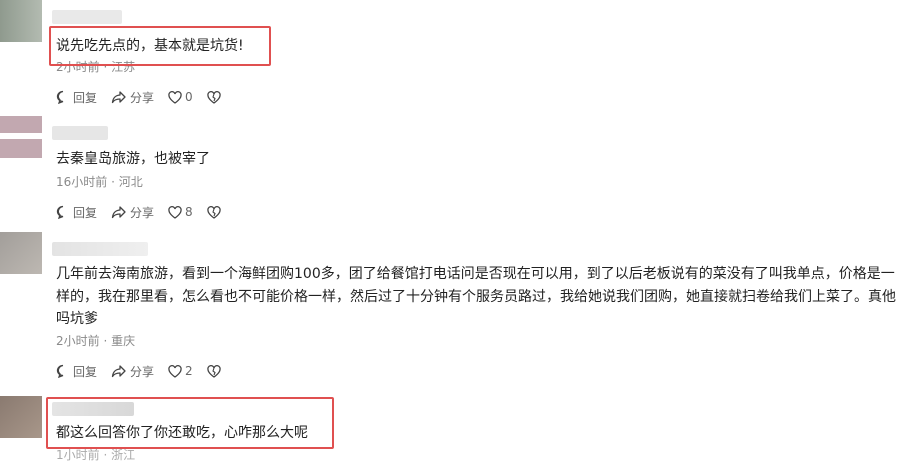 The image size is (906, 463). I want to click on comment-actions: 回复 分享 0, so click(147, 97).